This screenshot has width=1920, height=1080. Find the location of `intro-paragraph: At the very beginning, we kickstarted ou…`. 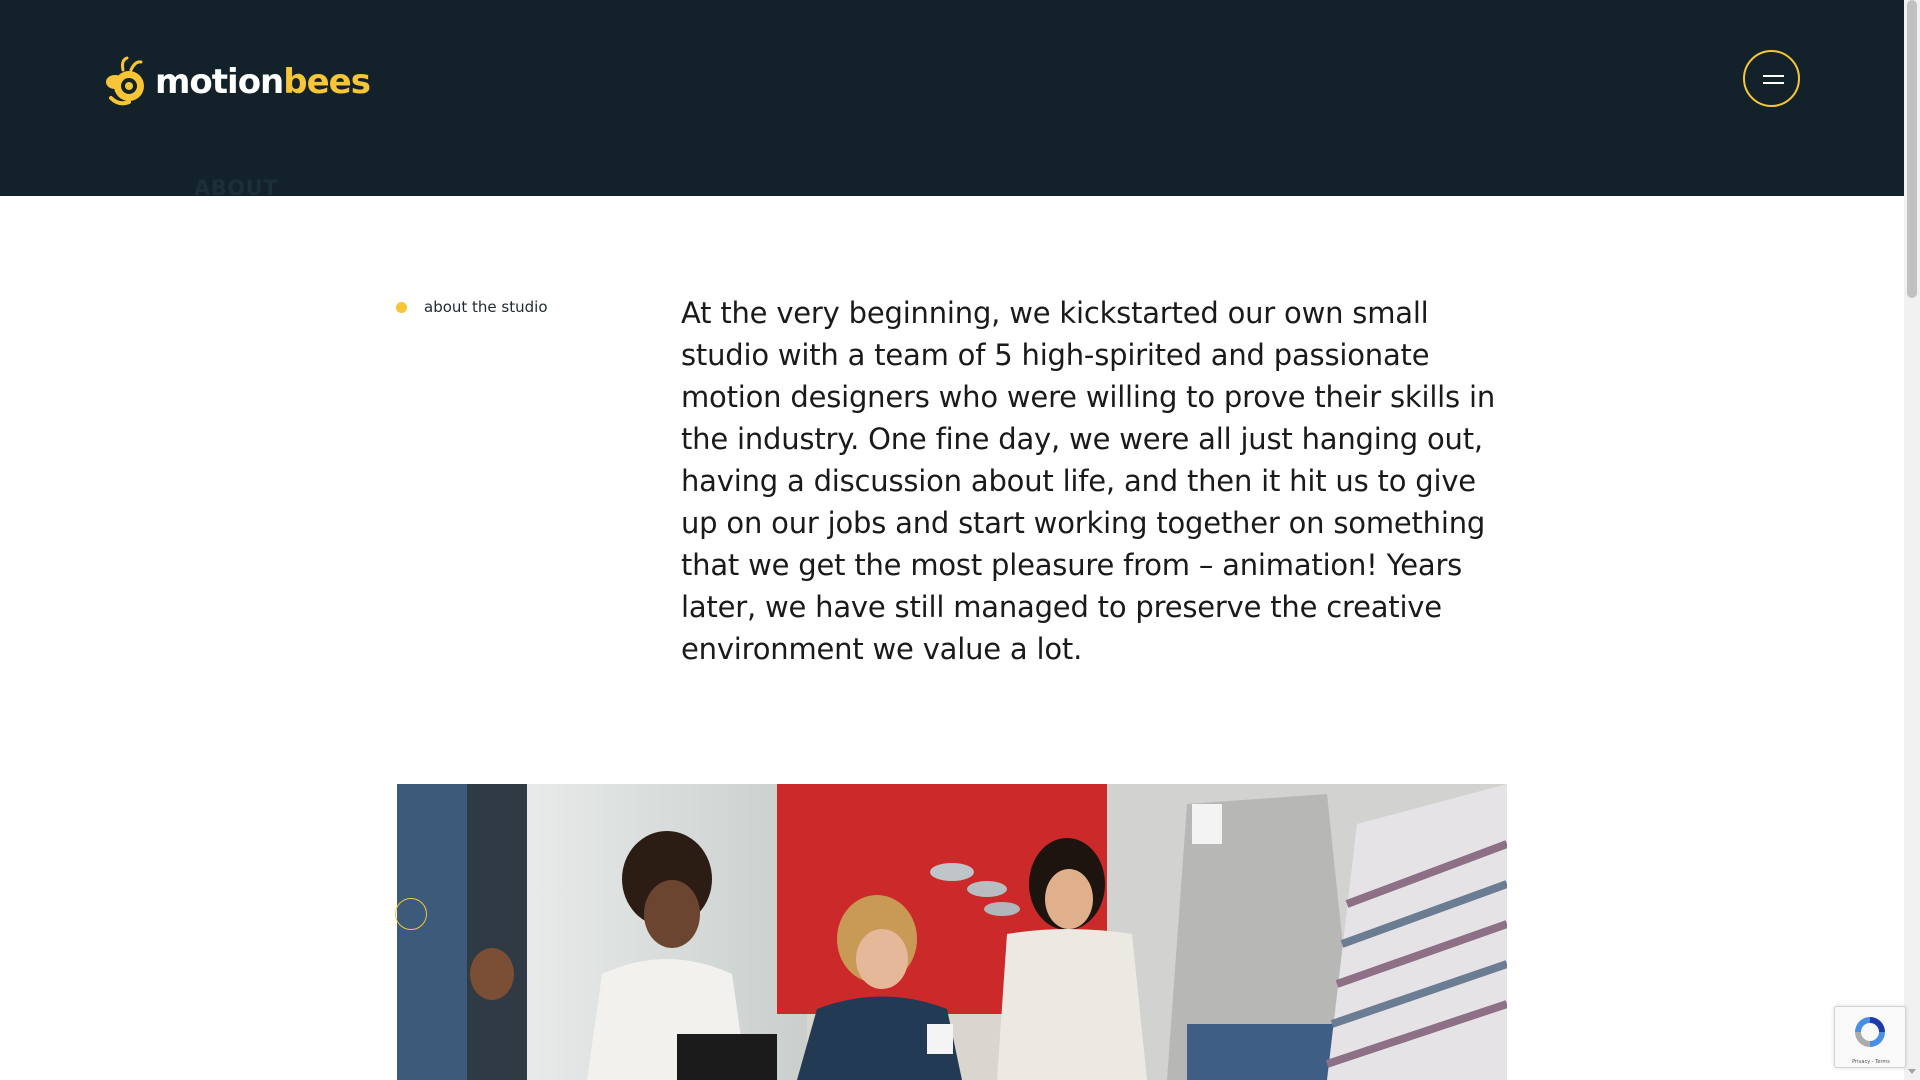

intro-paragraph: At the very beginning, we kickstarted ou… is located at coordinates (1088, 481).